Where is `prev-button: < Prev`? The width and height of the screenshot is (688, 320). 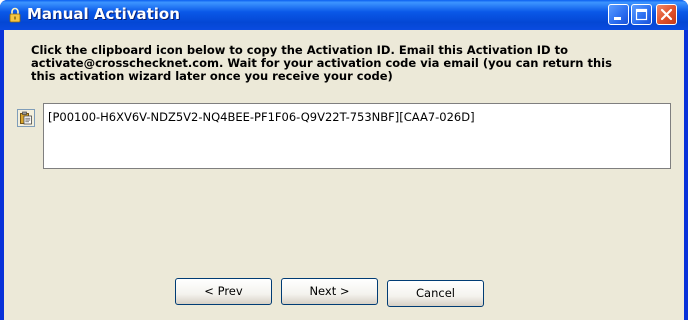 prev-button: < Prev is located at coordinates (223, 291).